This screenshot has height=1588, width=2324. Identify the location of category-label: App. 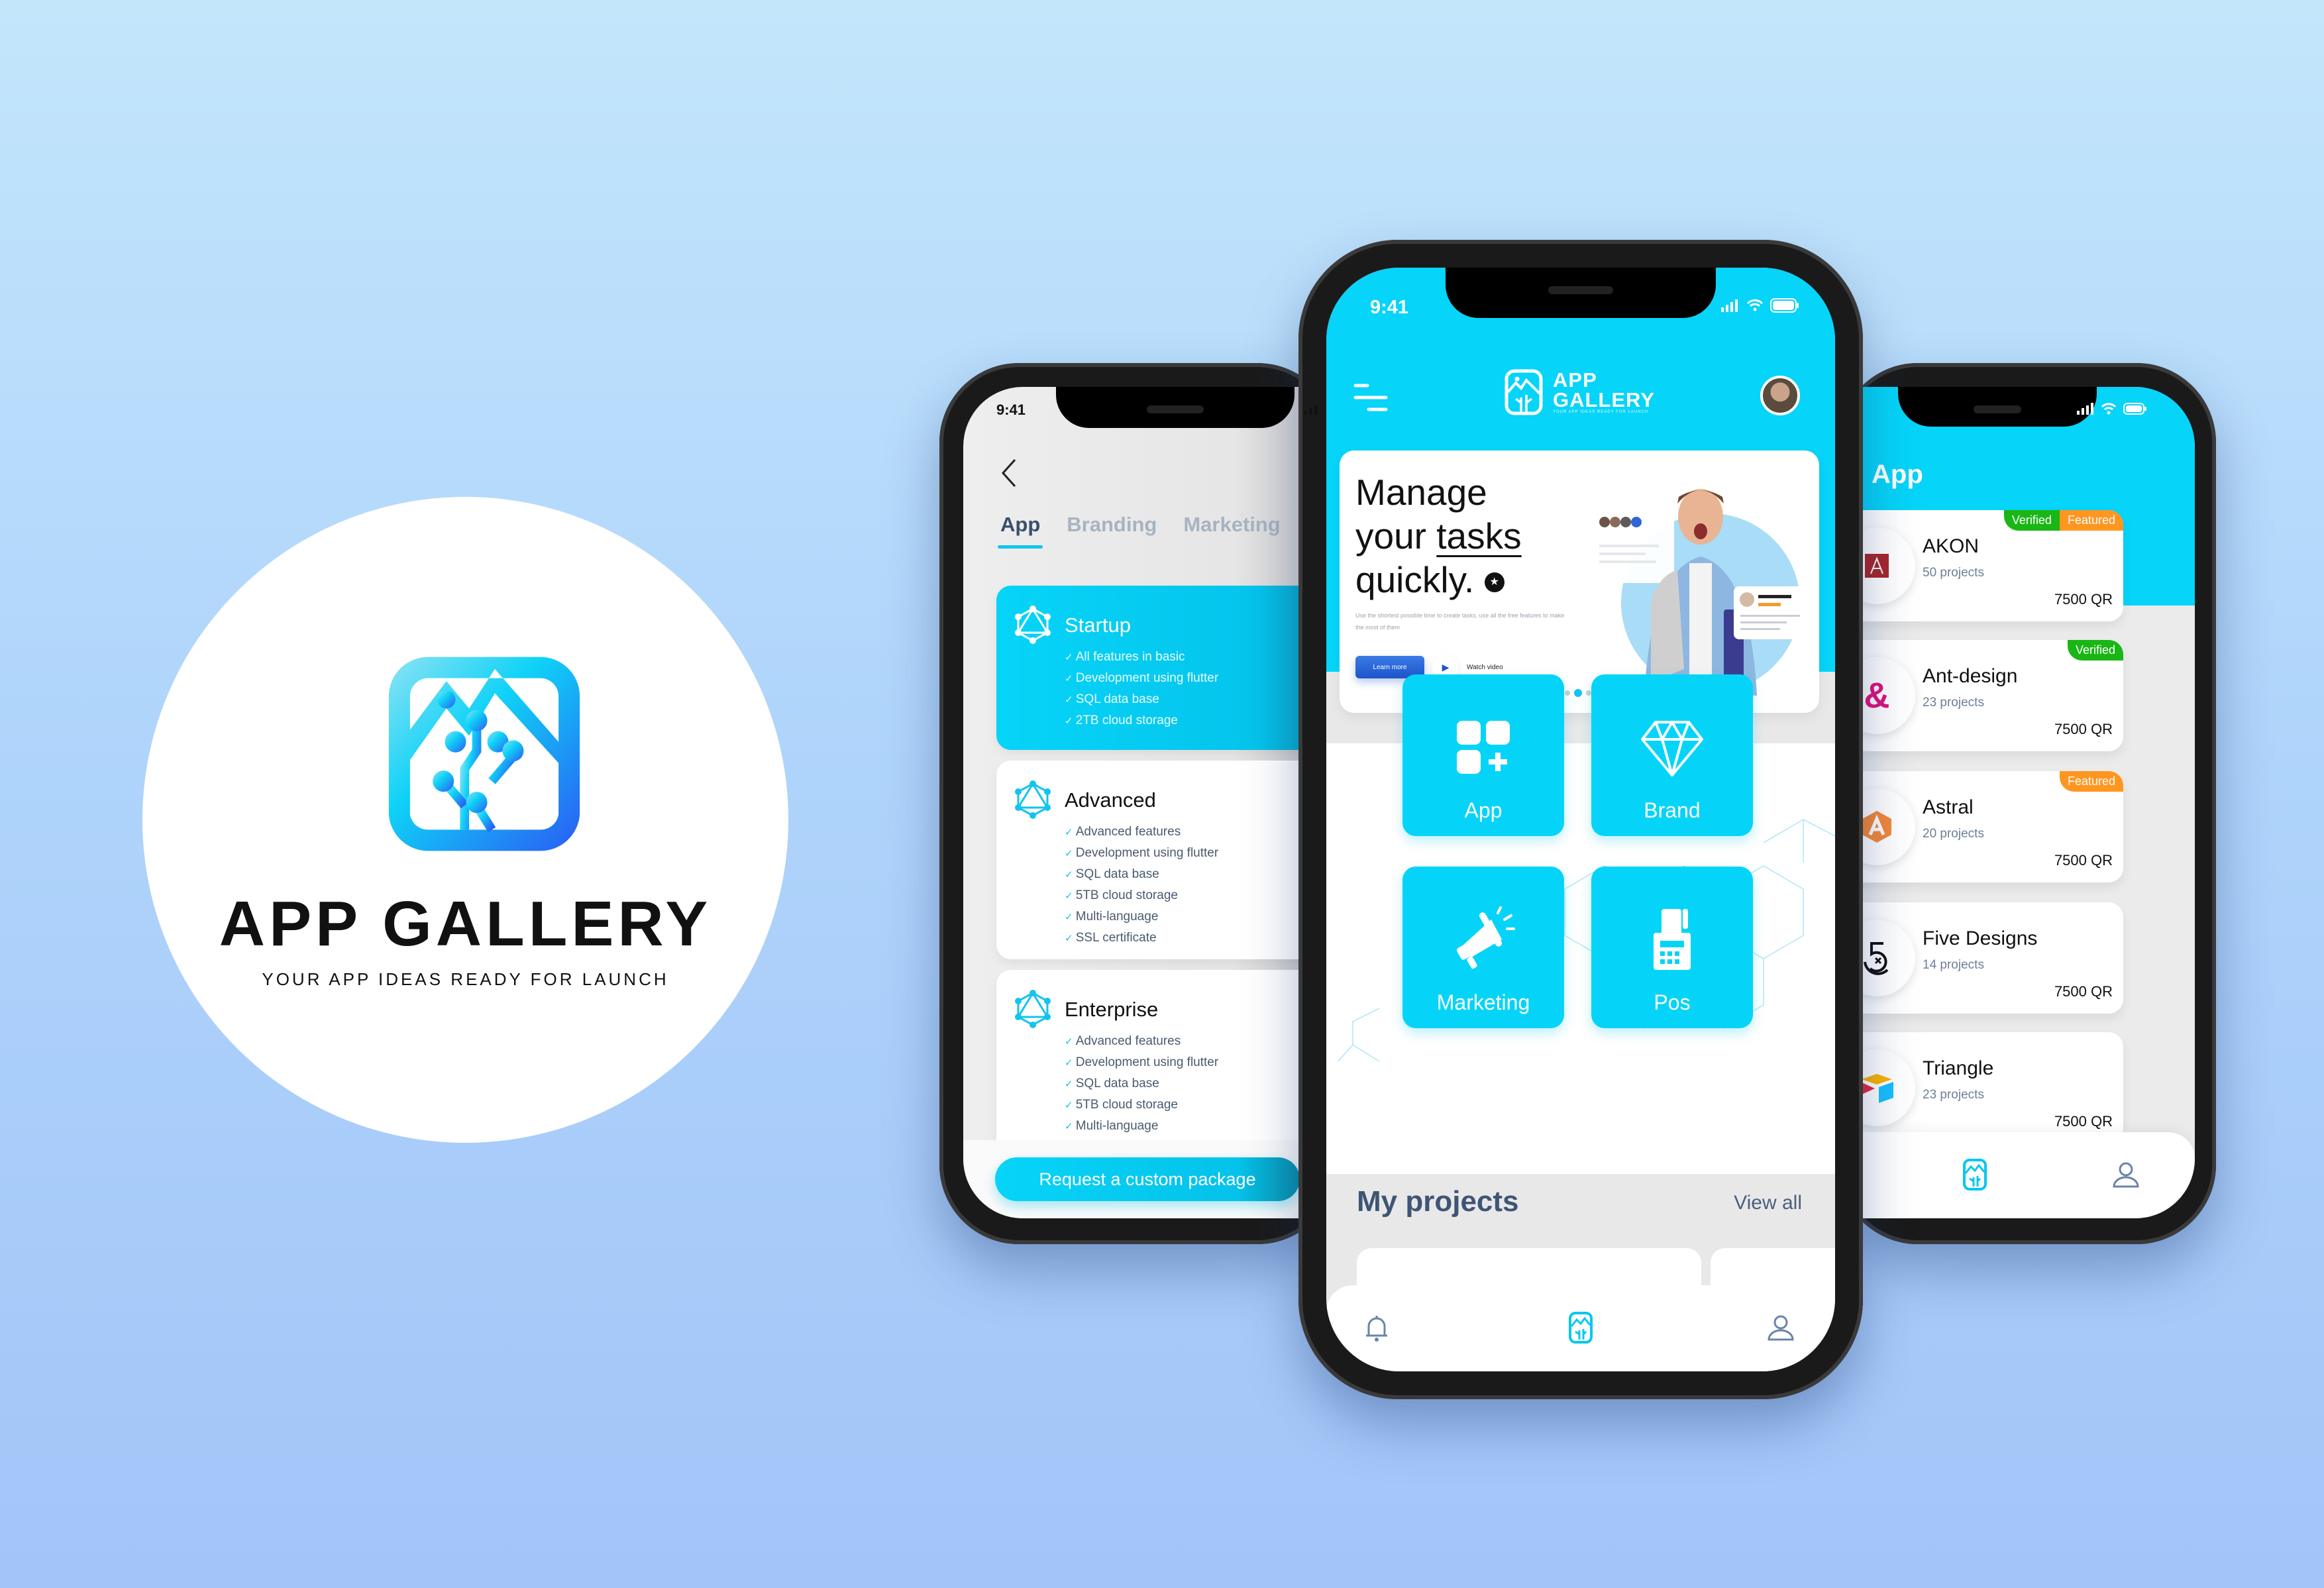
(1483, 810).